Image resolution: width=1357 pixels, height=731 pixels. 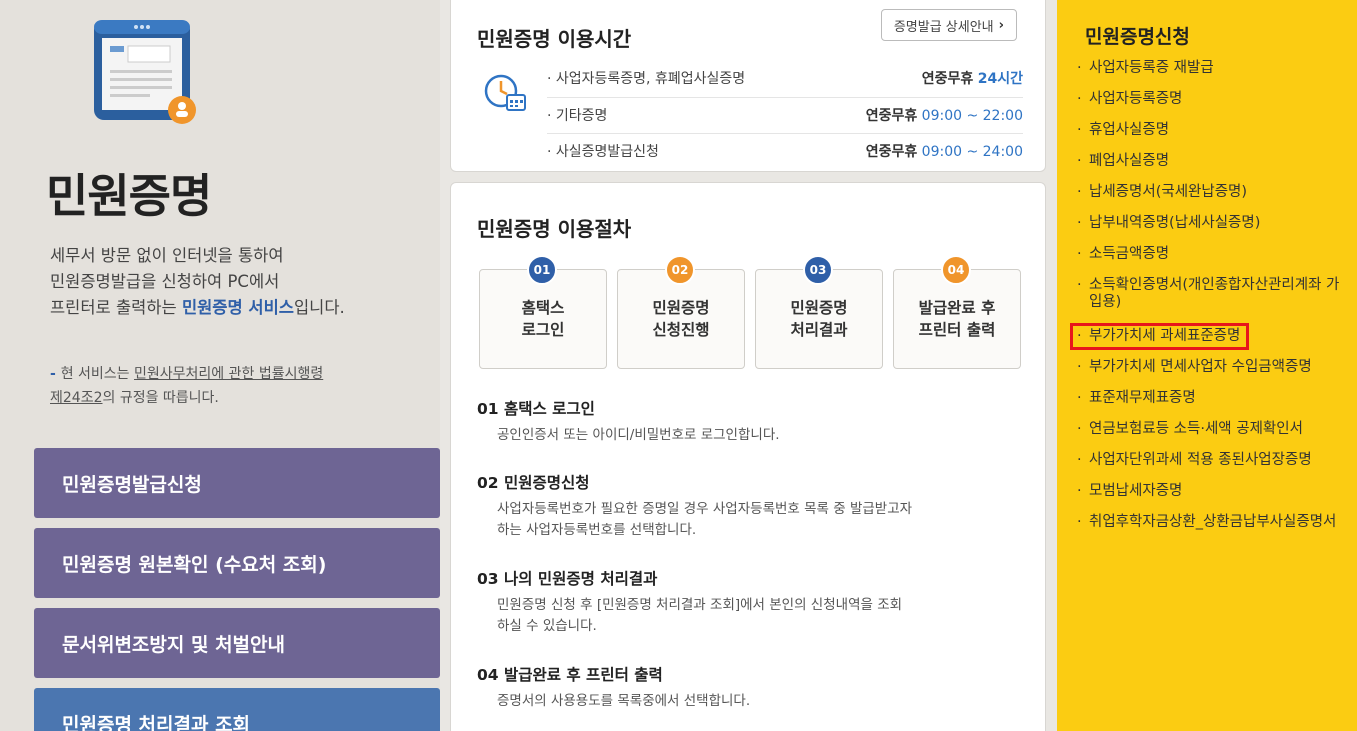 I want to click on desc-line: 세무서 방문 없이 인터넷을 통하여, so click(x=167, y=255).